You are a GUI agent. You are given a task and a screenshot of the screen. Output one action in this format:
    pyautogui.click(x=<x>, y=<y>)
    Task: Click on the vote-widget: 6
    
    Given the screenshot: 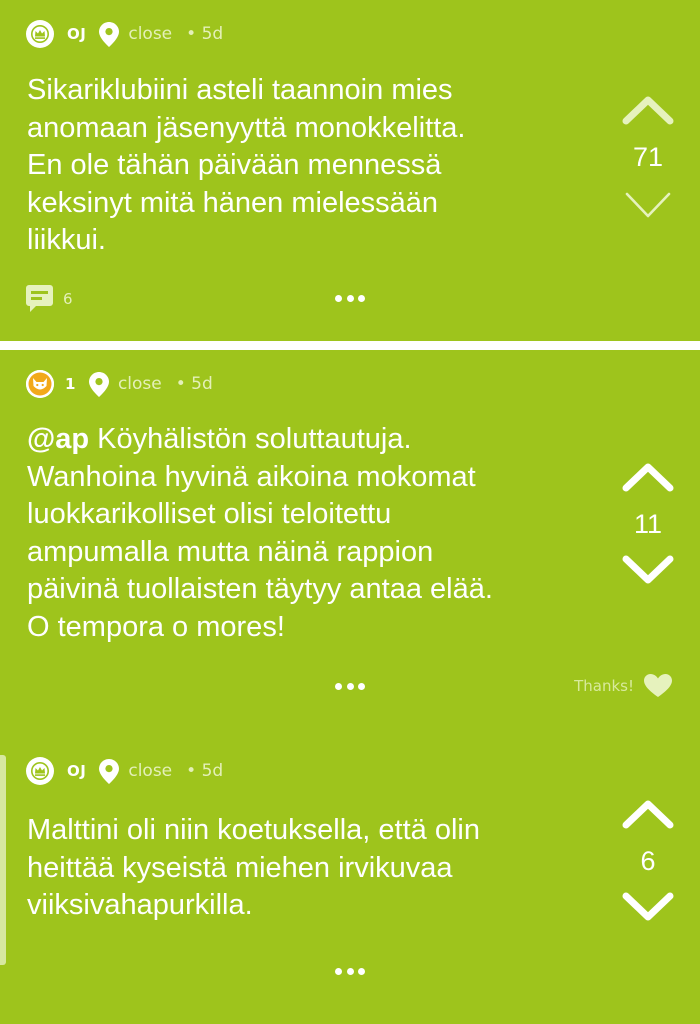 What is the action you would take?
    pyautogui.click(x=648, y=860)
    